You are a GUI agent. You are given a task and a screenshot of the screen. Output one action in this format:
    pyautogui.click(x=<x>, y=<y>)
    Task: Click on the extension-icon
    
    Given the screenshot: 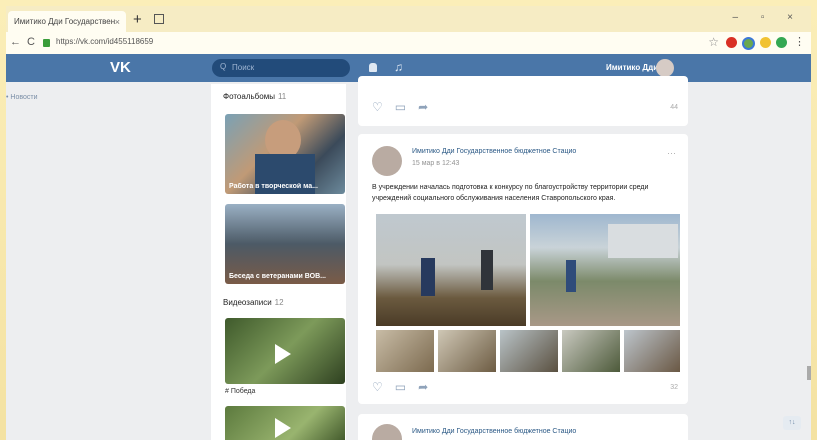 What is the action you would take?
    pyautogui.click(x=748, y=43)
    